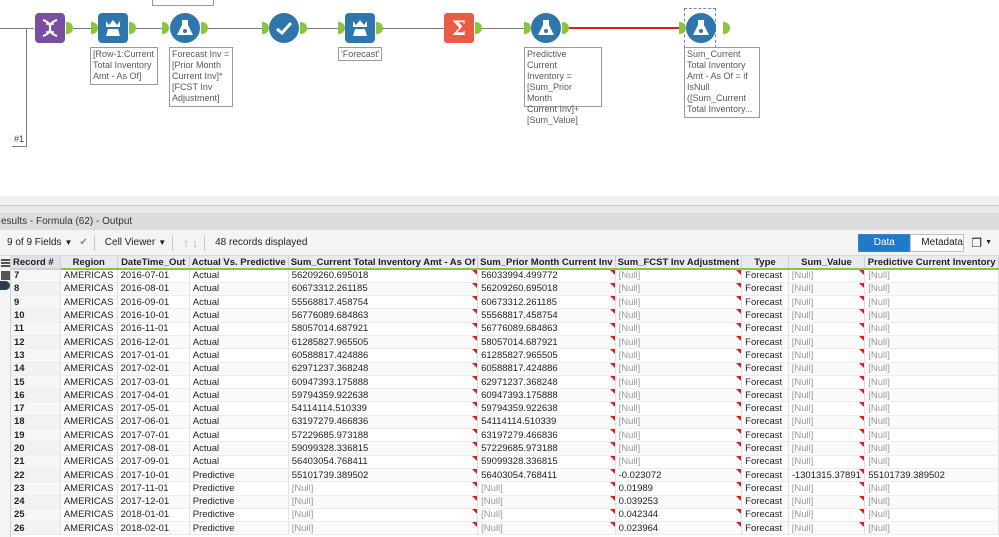 The image size is (999, 537). Describe the element at coordinates (679, 475) in the screenshot. I see `table-cell: -0.023072` at that location.